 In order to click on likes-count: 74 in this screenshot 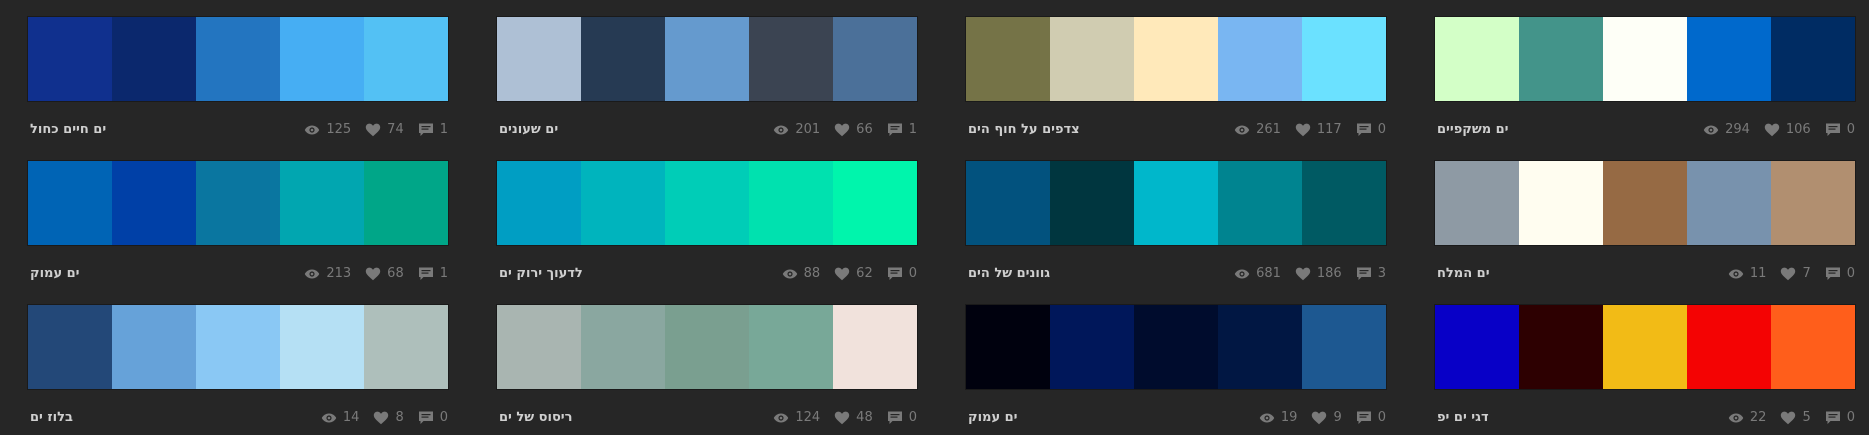, I will do `click(384, 130)`.